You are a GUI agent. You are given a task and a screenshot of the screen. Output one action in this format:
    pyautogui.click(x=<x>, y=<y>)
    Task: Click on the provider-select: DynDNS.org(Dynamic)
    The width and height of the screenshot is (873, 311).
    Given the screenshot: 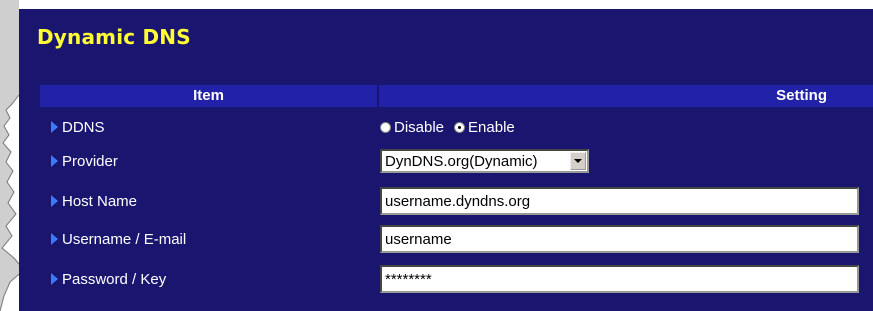 What is the action you would take?
    pyautogui.click(x=484, y=161)
    